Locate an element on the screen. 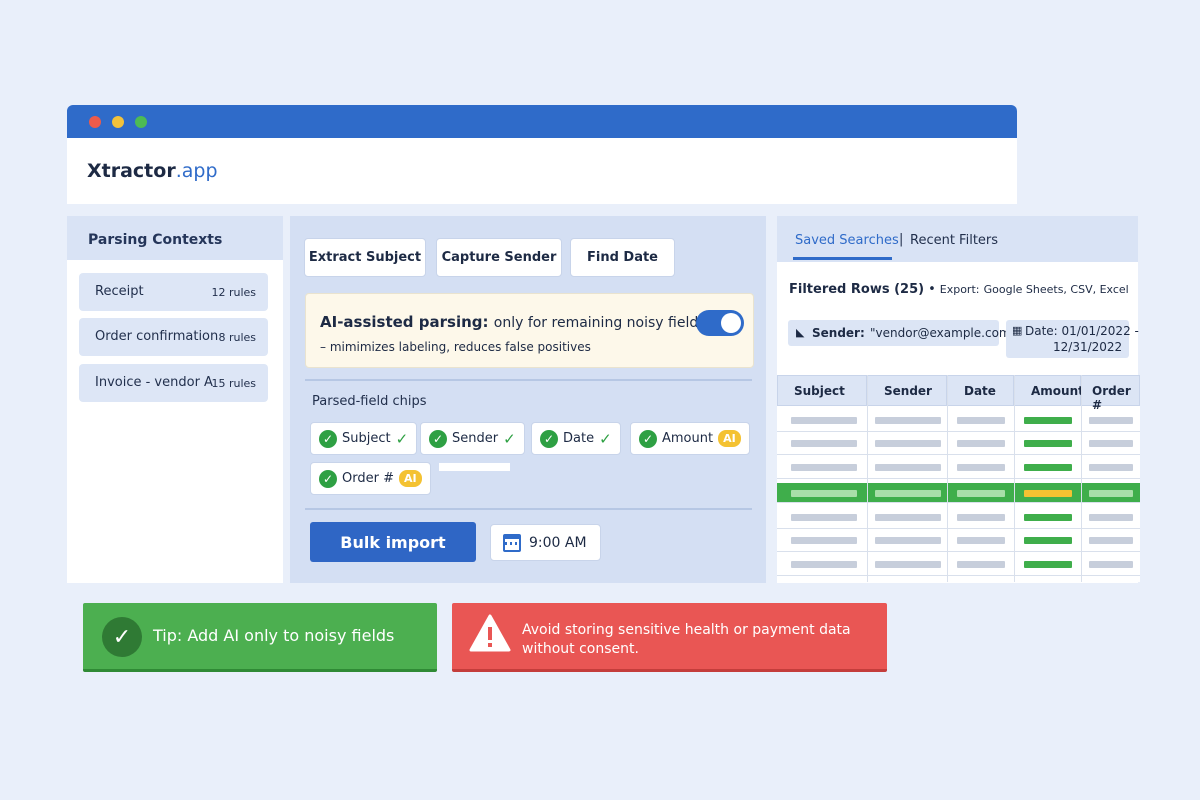 The height and width of the screenshot is (800, 1200). chip-subject: ✓ Subject ✓ is located at coordinates (364, 438).